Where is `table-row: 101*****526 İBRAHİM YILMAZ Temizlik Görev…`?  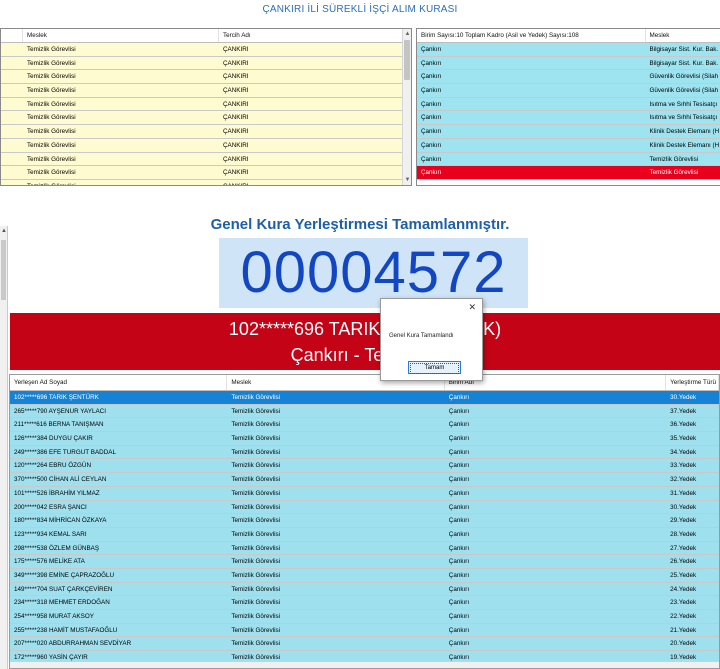
table-row: 101*****526 İBRAHİM YILMAZ Temizlik Görev… is located at coordinates (364, 493).